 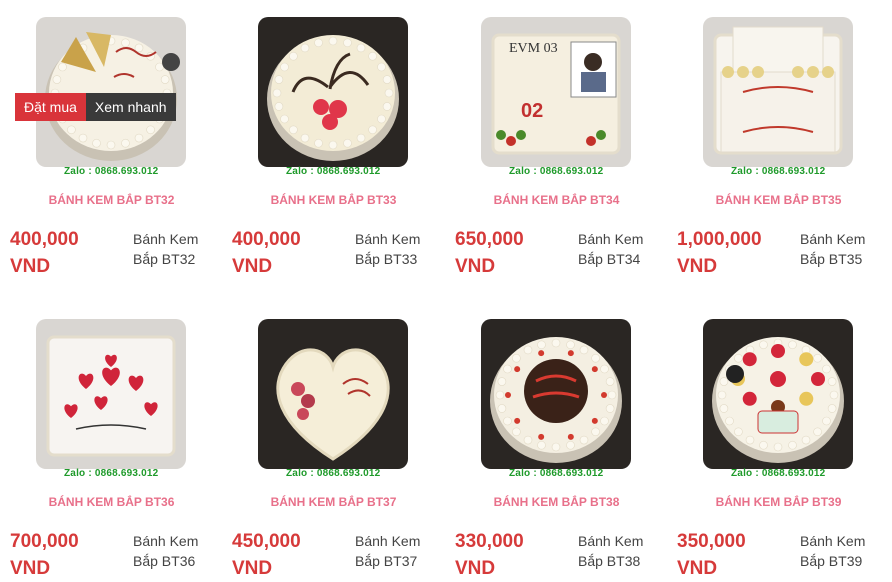 I want to click on product-name: BÁNH KEM BẮP BT35, so click(x=778, y=200).